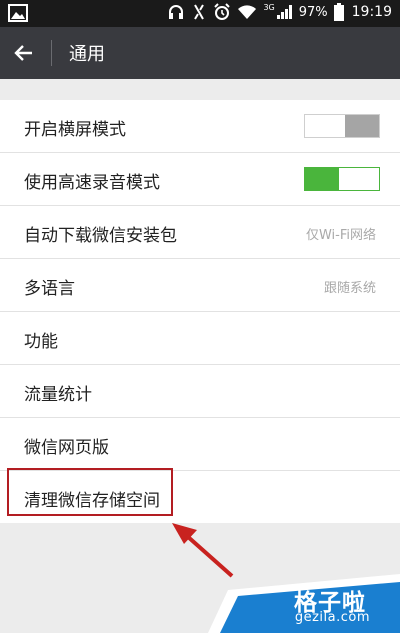 This screenshot has width=400, height=633. What do you see at coordinates (100, 236) in the screenshot?
I see `setting-label: 自动下载微信安装包` at bounding box center [100, 236].